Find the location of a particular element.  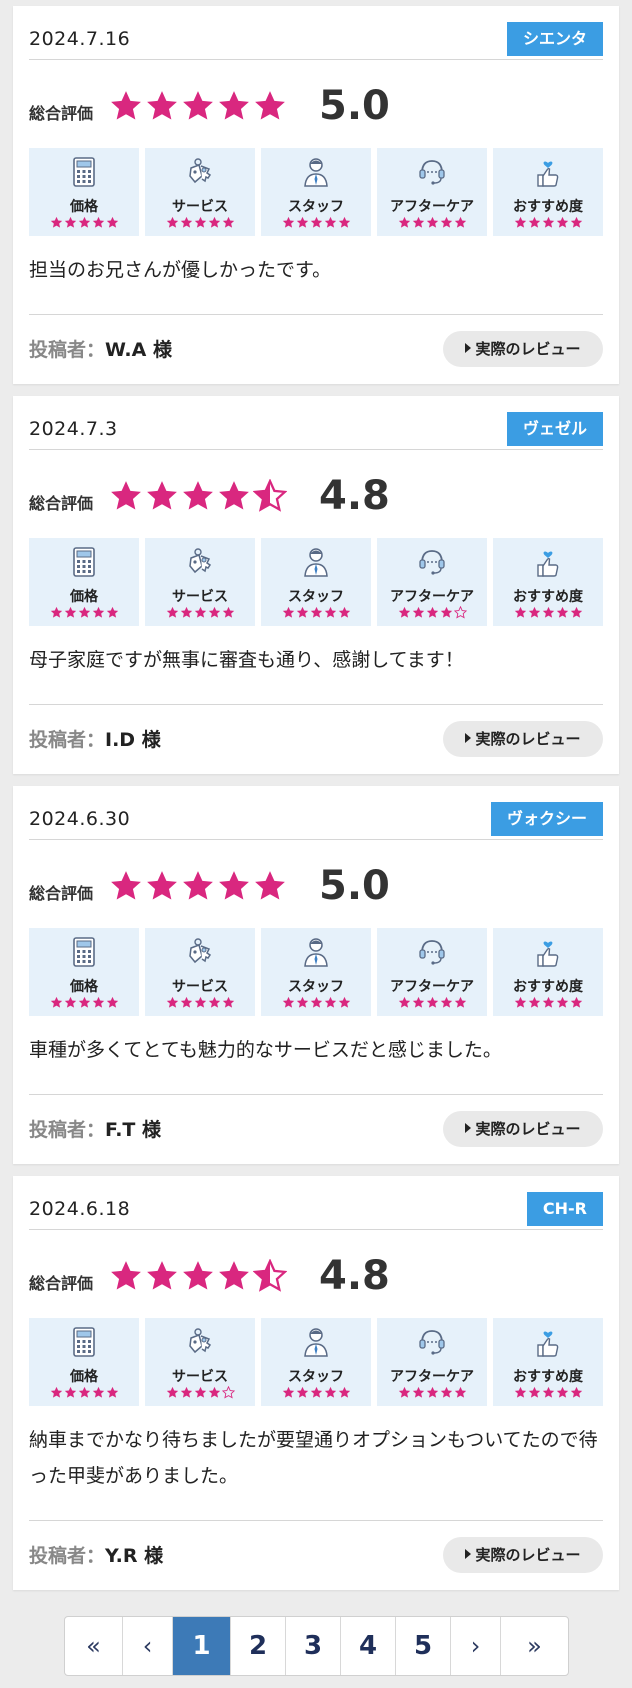

review-header: 2024.7.3 ヴェゼル is located at coordinates (316, 431).